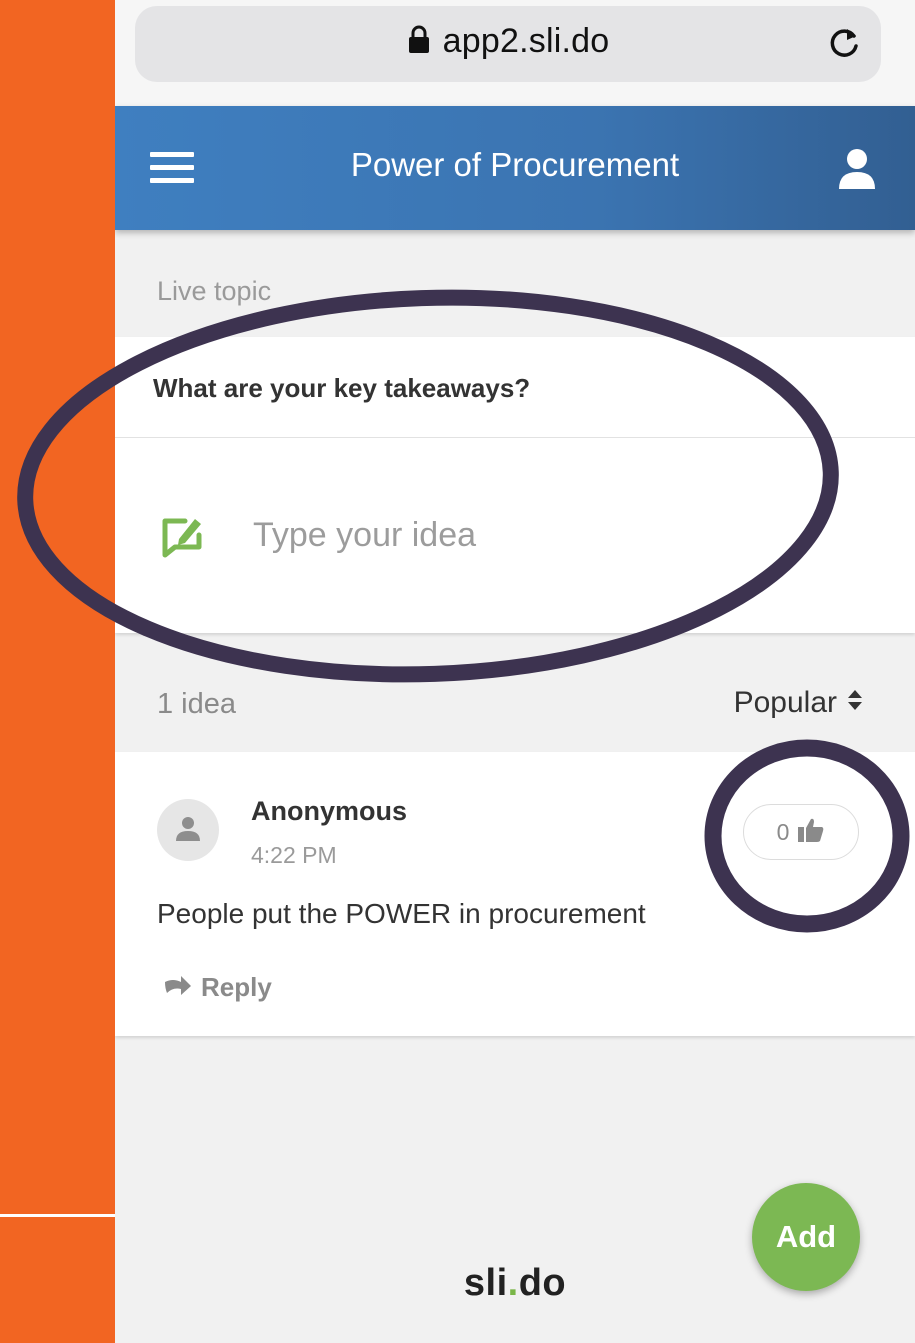 This screenshot has width=915, height=1343. What do you see at coordinates (401, 913) in the screenshot?
I see `idea-text: People put the POWER in procurement` at bounding box center [401, 913].